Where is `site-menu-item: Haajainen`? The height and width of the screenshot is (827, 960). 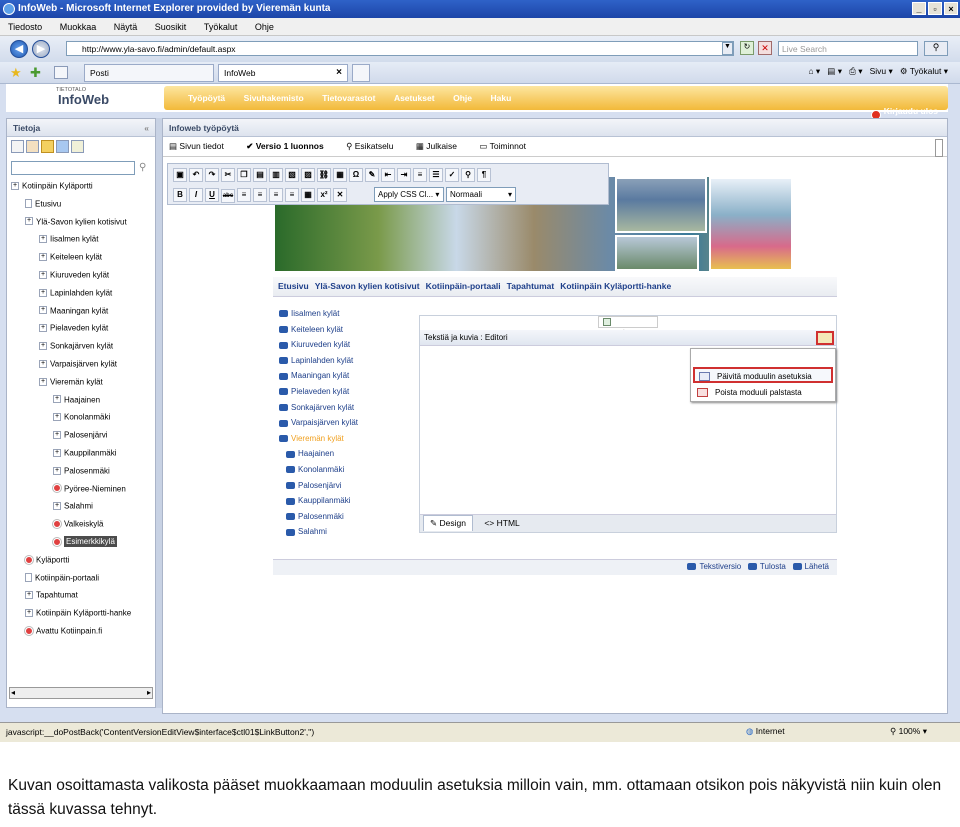
site-menu-item: Haajainen is located at coordinates (344, 457).